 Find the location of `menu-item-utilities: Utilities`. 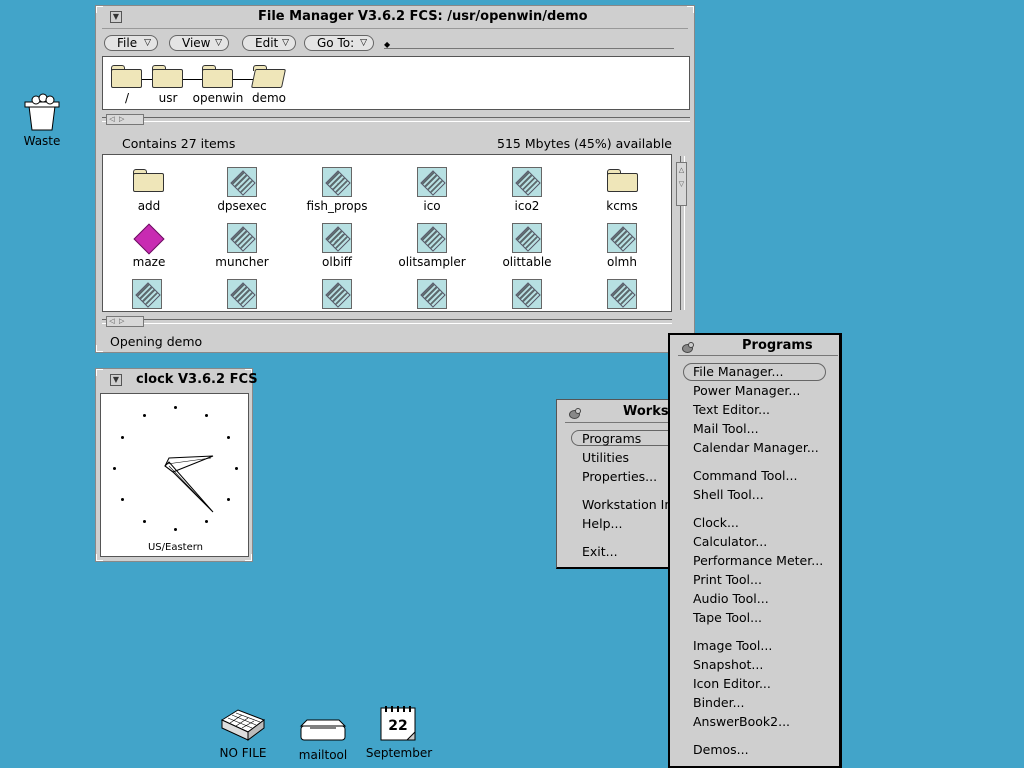

menu-item-utilities: Utilities is located at coordinates (605, 457).